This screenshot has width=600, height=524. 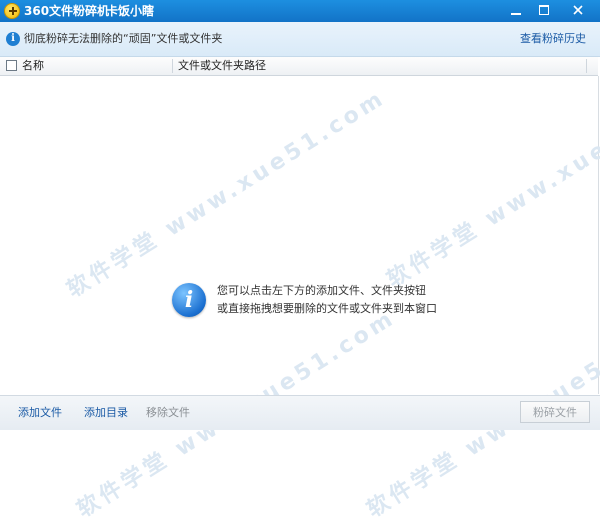 I want to click on close-button, so click(x=578, y=10).